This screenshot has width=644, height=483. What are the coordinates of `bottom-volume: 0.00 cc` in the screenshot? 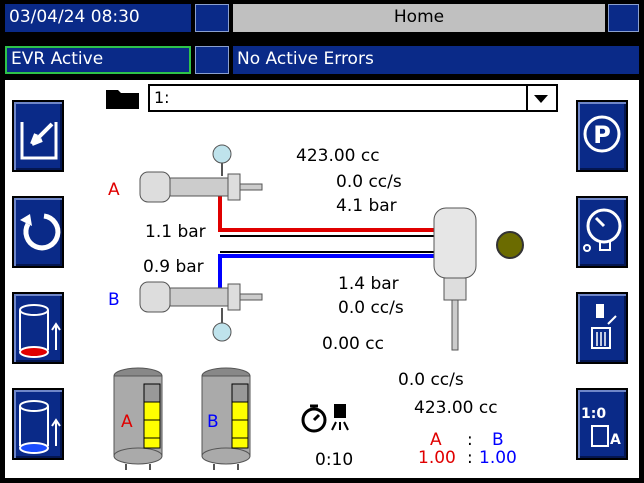 It's located at (353, 344).